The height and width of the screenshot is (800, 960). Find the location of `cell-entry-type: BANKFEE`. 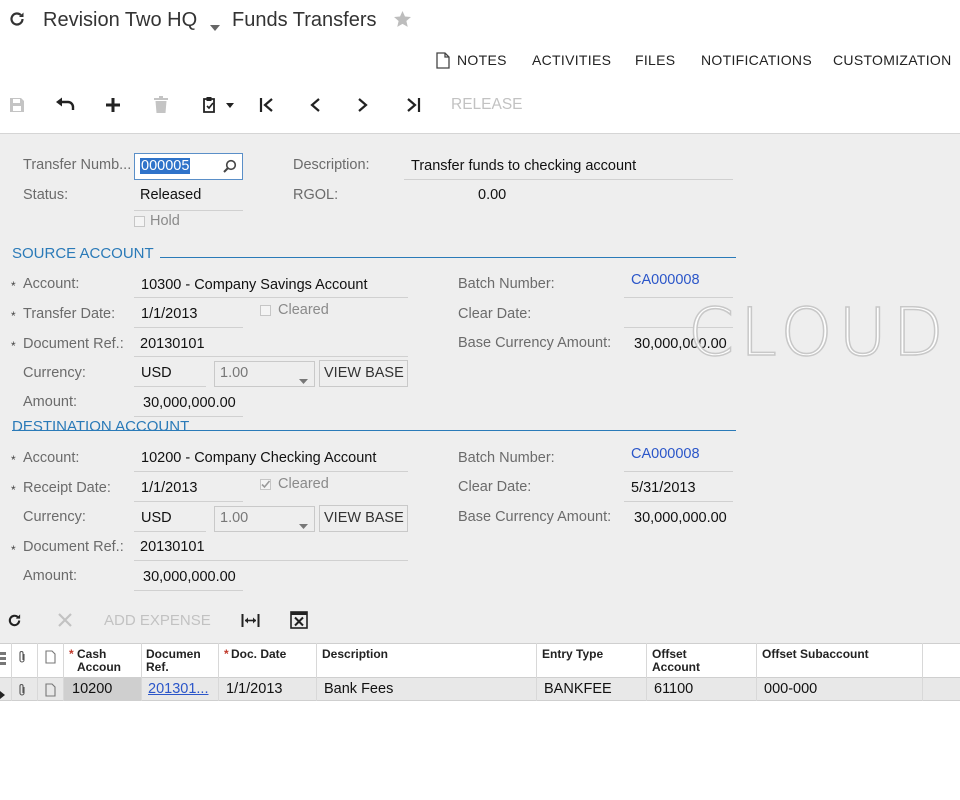

cell-entry-type: BANKFEE is located at coordinates (578, 689).